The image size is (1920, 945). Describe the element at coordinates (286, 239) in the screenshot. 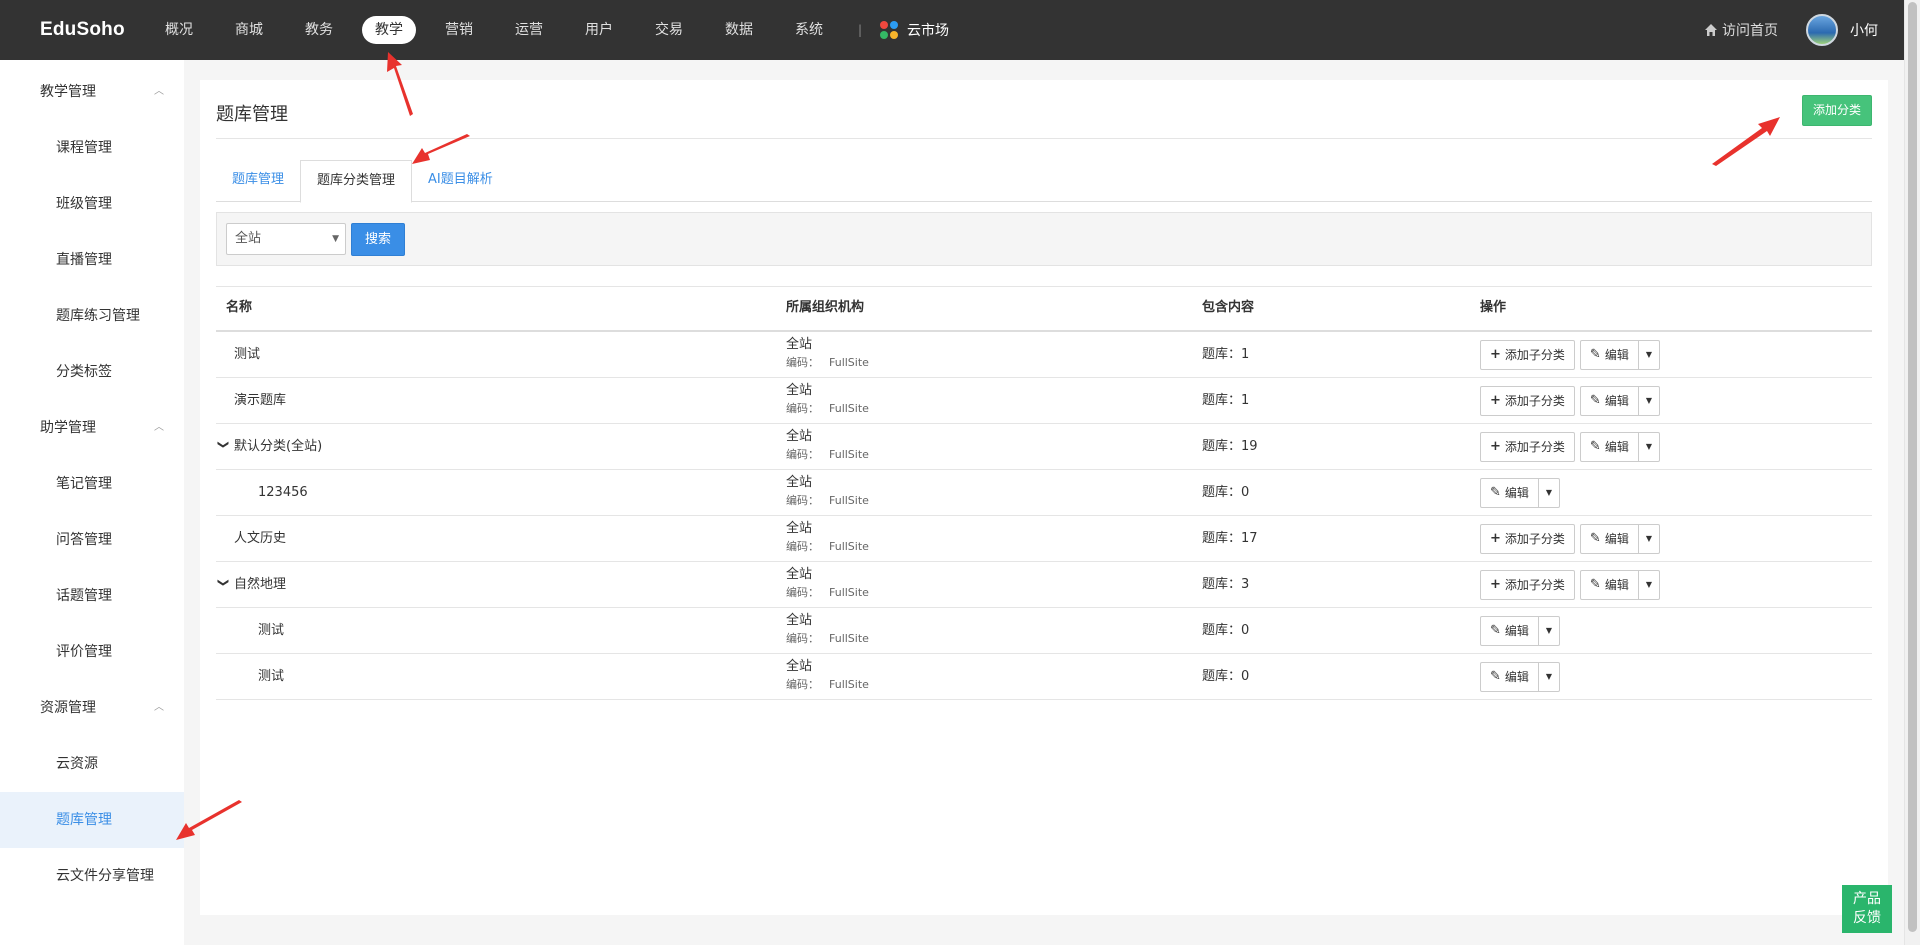

I see `org-select: 全站 ▼` at that location.